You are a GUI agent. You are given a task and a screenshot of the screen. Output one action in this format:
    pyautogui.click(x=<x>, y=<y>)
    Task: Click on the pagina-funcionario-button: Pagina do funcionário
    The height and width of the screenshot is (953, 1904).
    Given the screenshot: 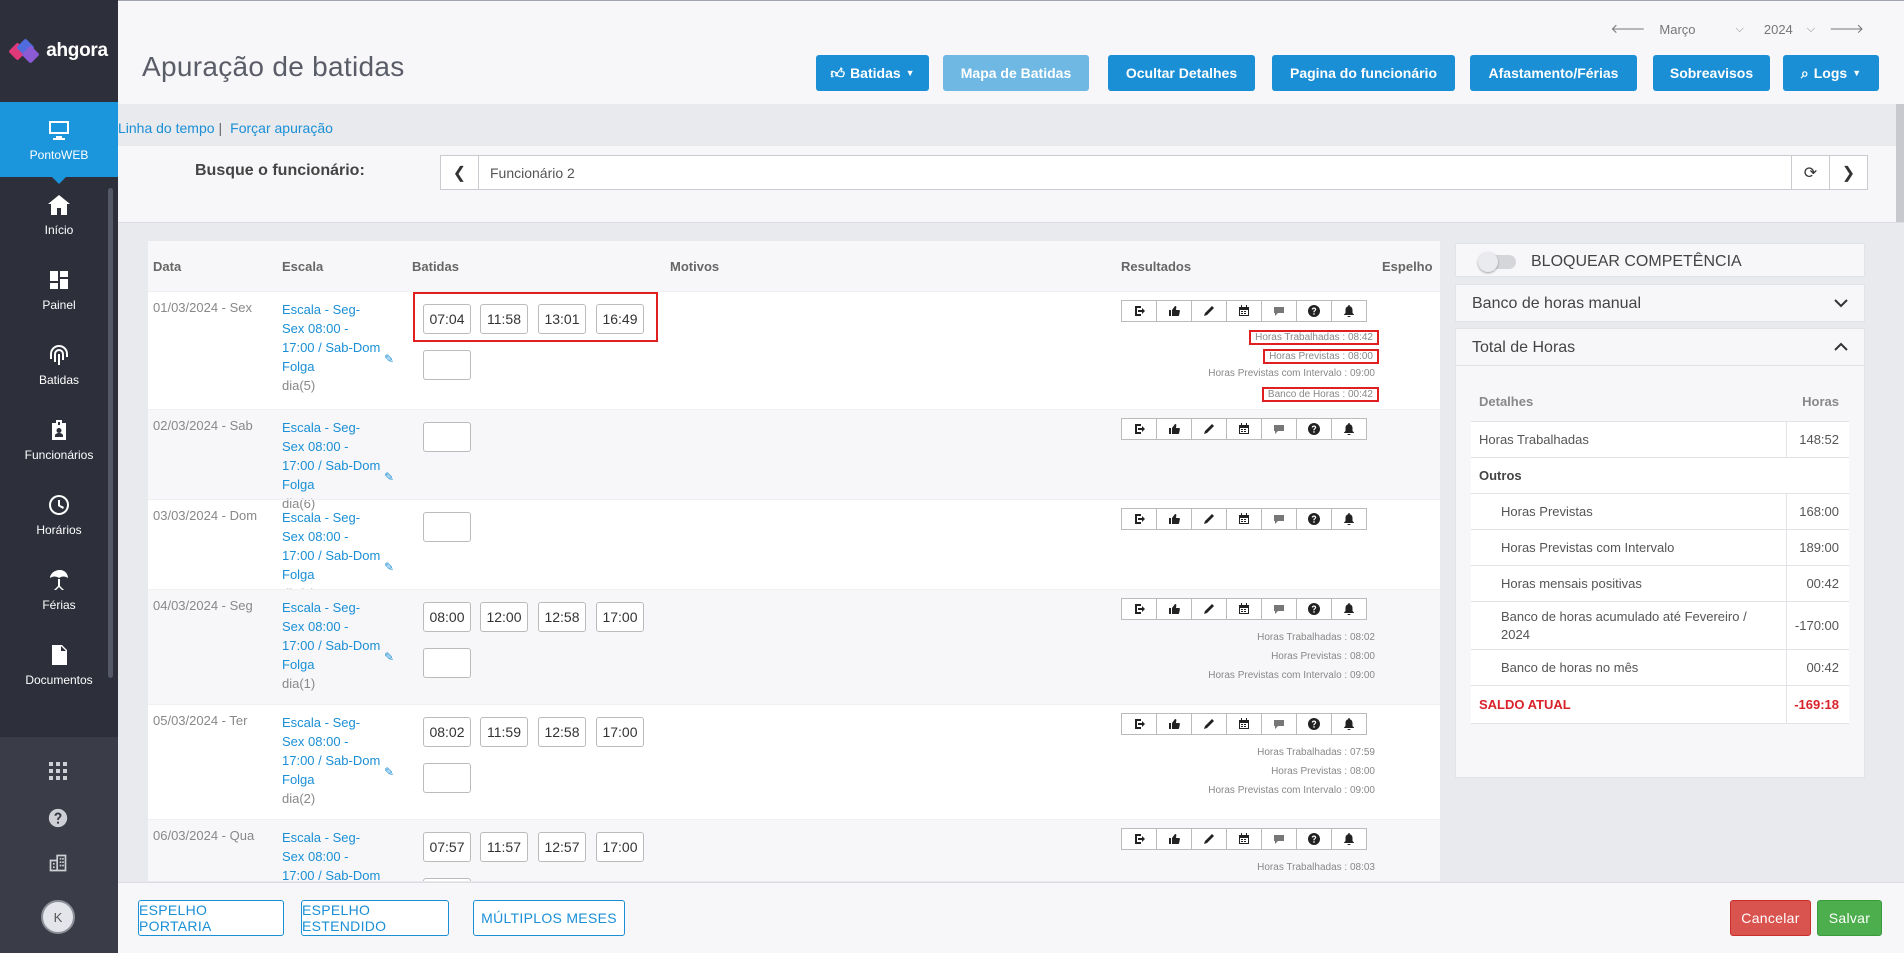 What is the action you would take?
    pyautogui.click(x=1363, y=73)
    